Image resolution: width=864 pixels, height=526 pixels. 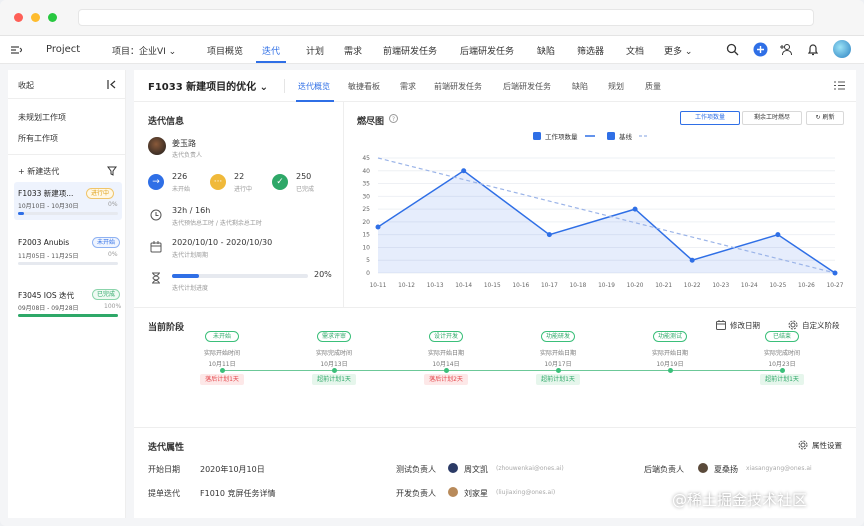 What do you see at coordinates (225, 50) in the screenshot?
I see `nav-item-overview: 项目概览` at bounding box center [225, 50].